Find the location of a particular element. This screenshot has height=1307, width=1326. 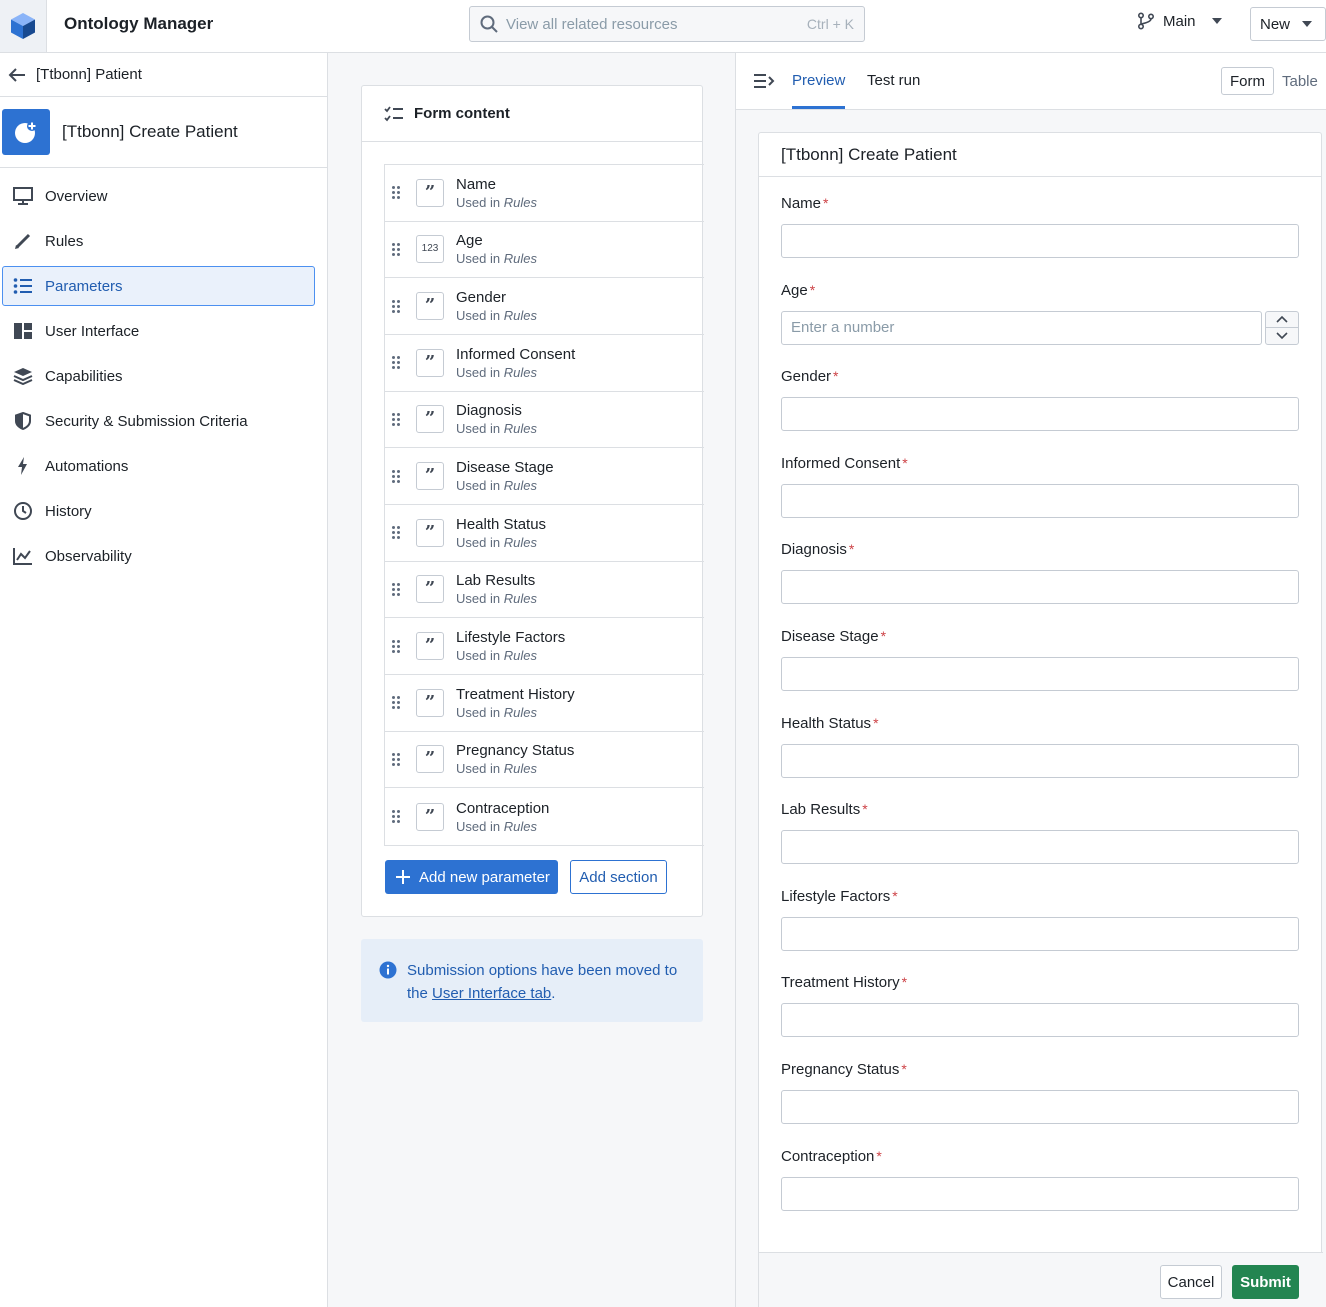

parameter-row: ” Treatment History Used in Rules is located at coordinates (544, 703).